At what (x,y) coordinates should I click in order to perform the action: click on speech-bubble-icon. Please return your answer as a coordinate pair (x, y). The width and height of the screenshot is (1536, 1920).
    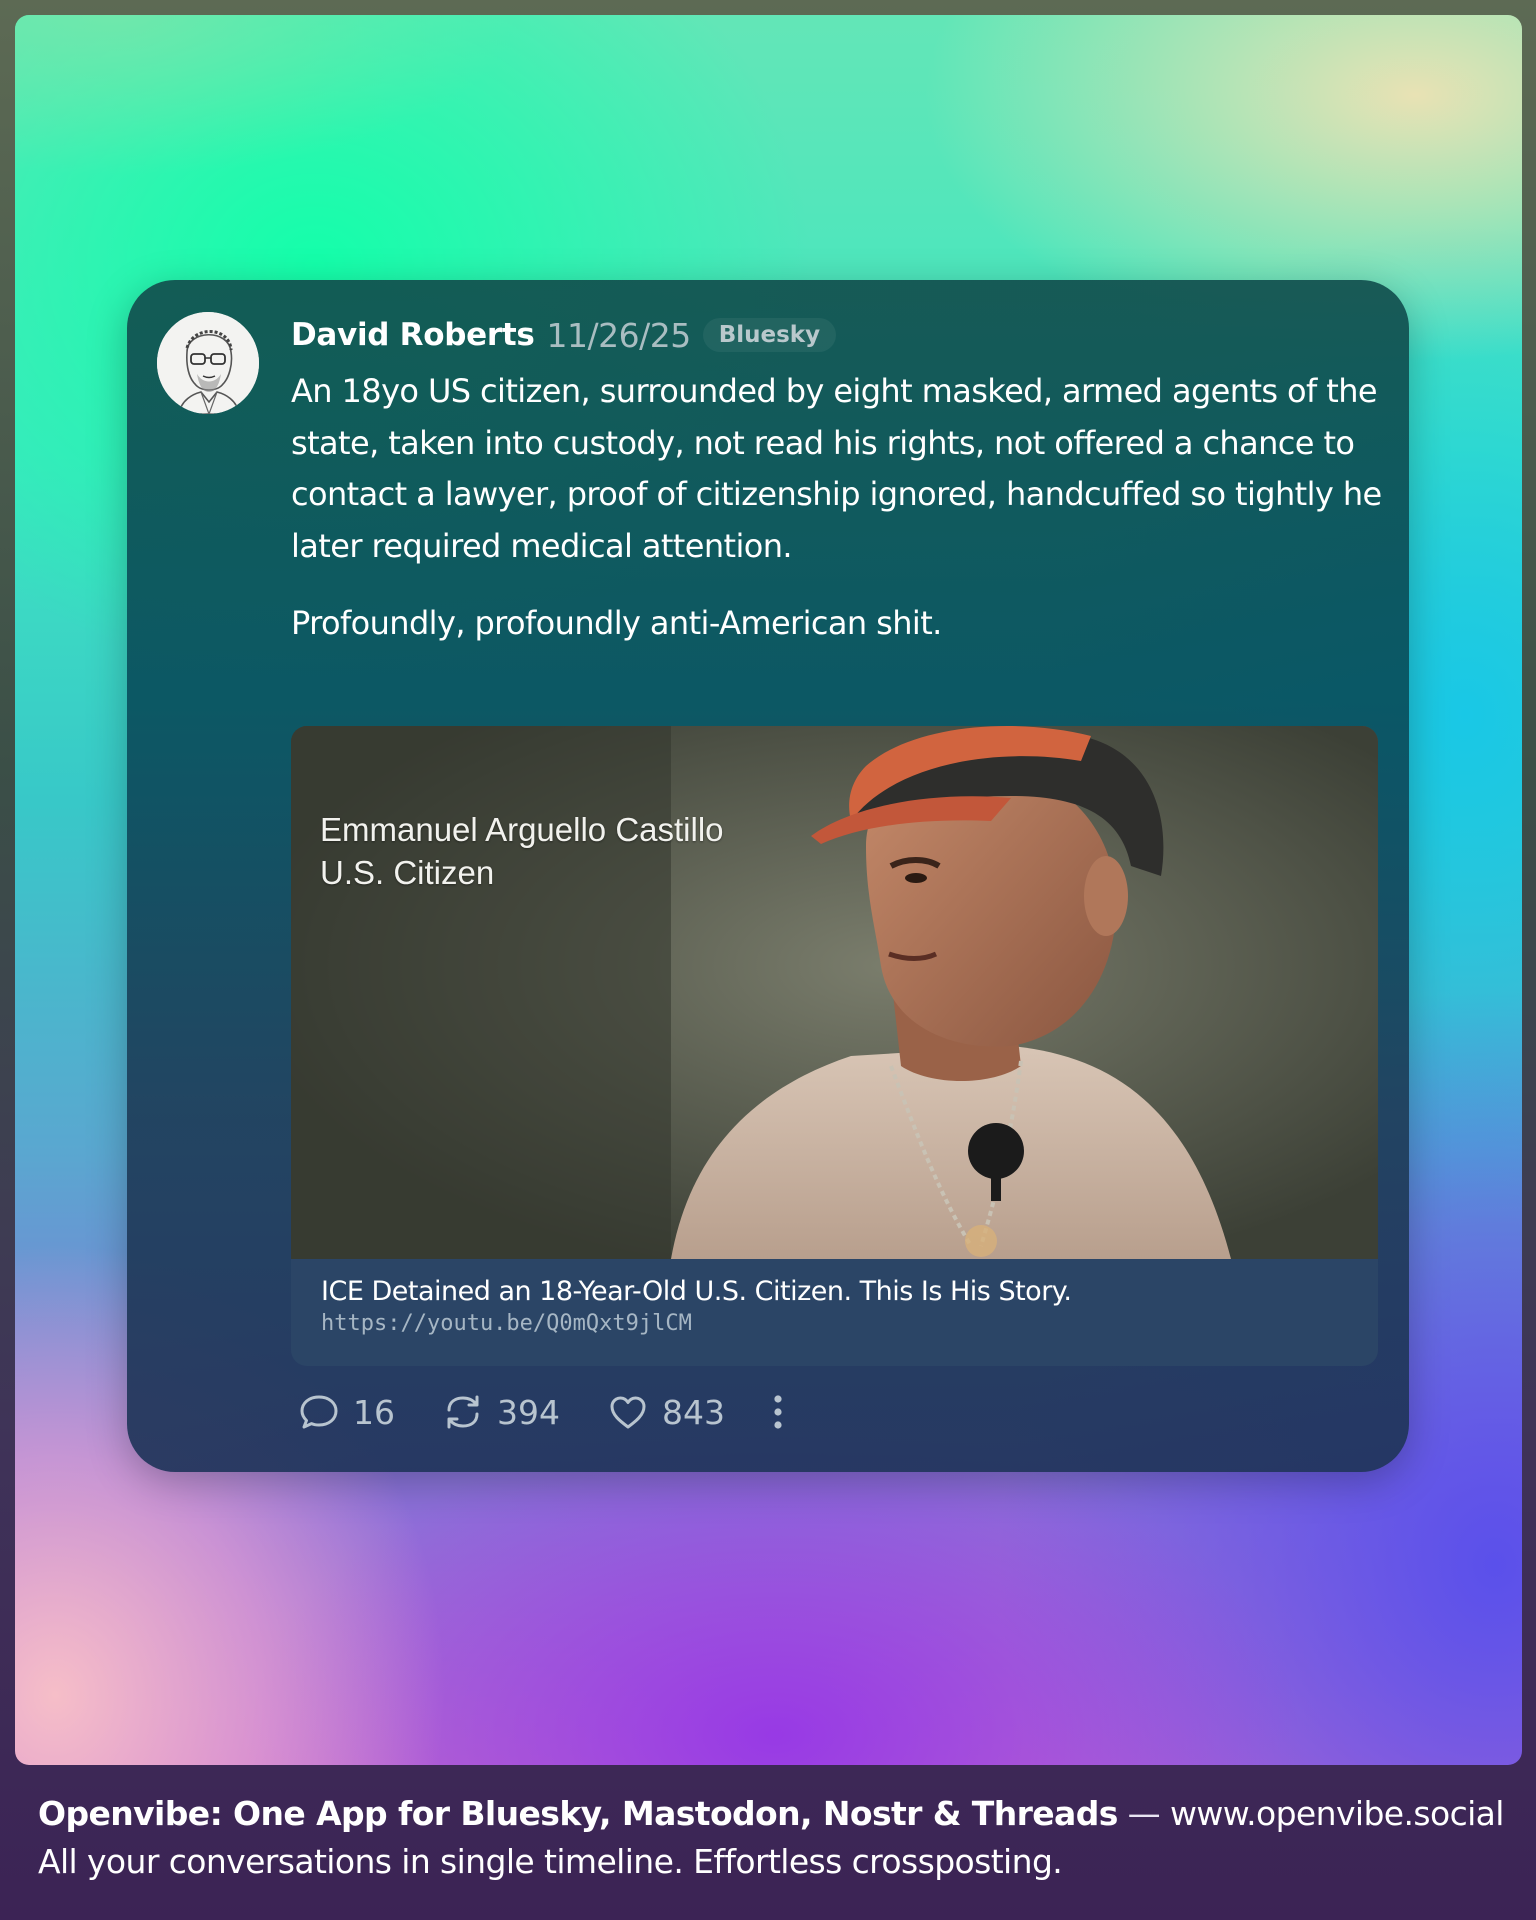
    Looking at the image, I should click on (319, 1412).